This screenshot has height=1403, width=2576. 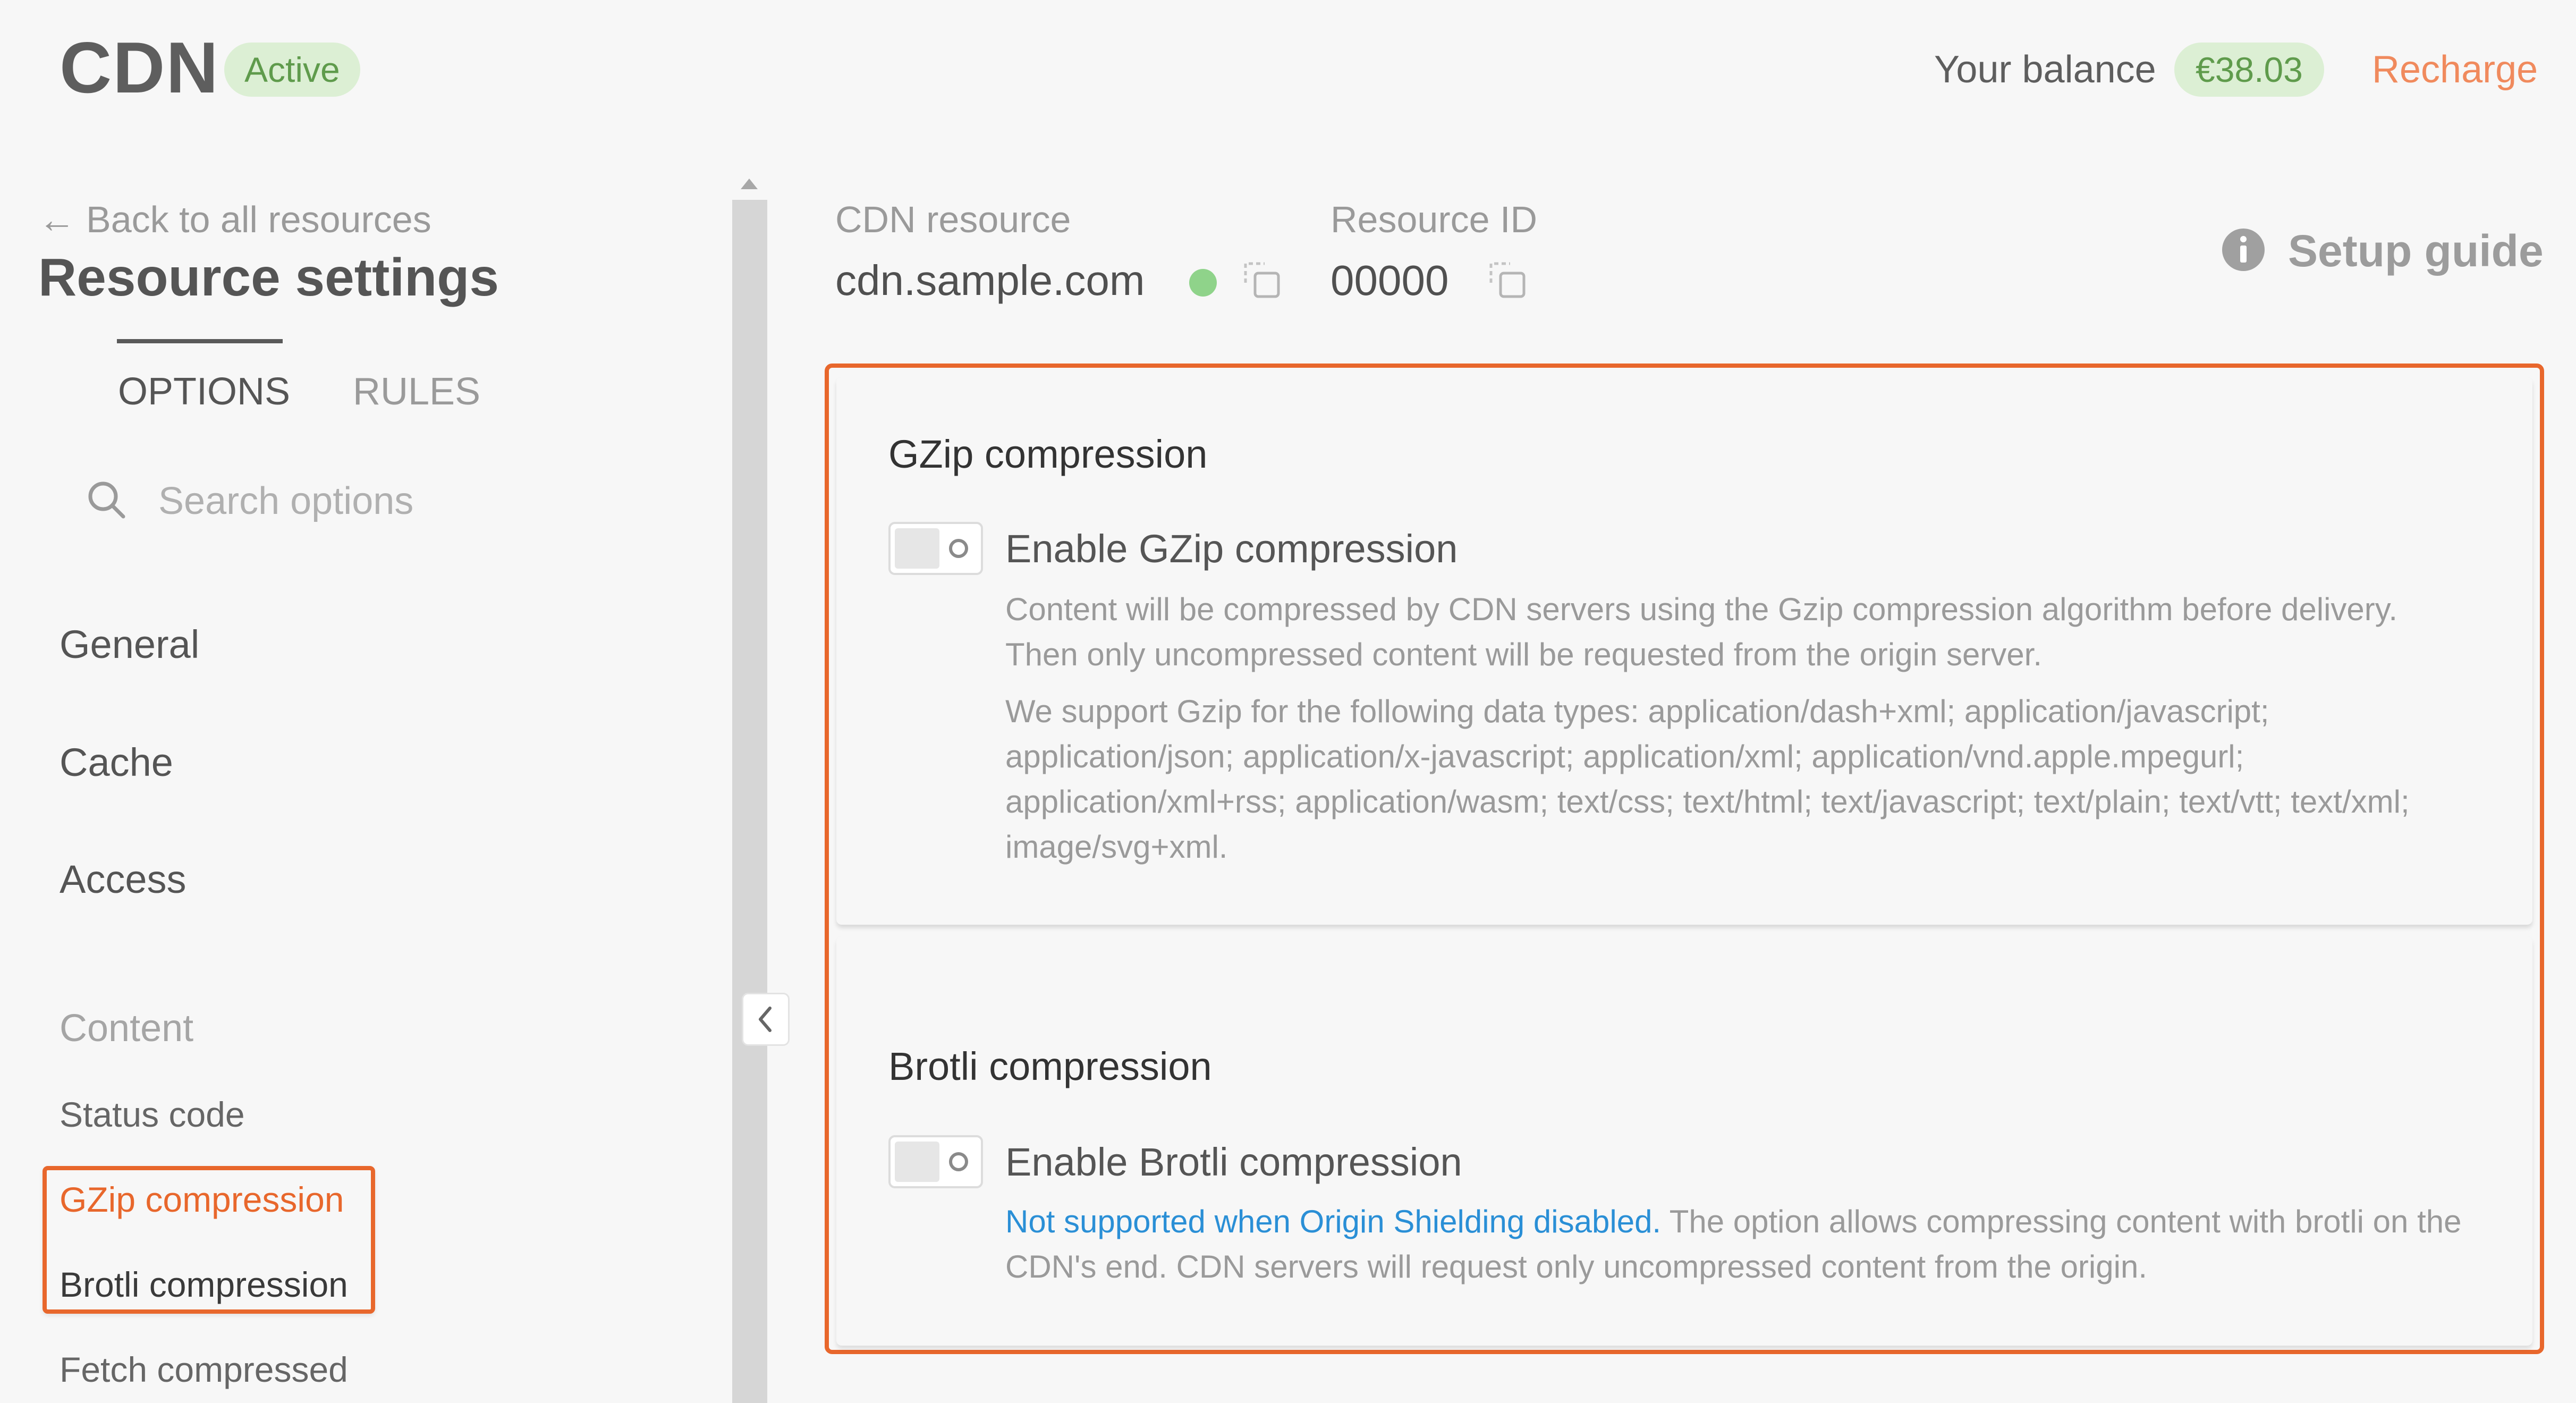 What do you see at coordinates (2416, 251) in the screenshot?
I see `setup-guide-link: Setup guide` at bounding box center [2416, 251].